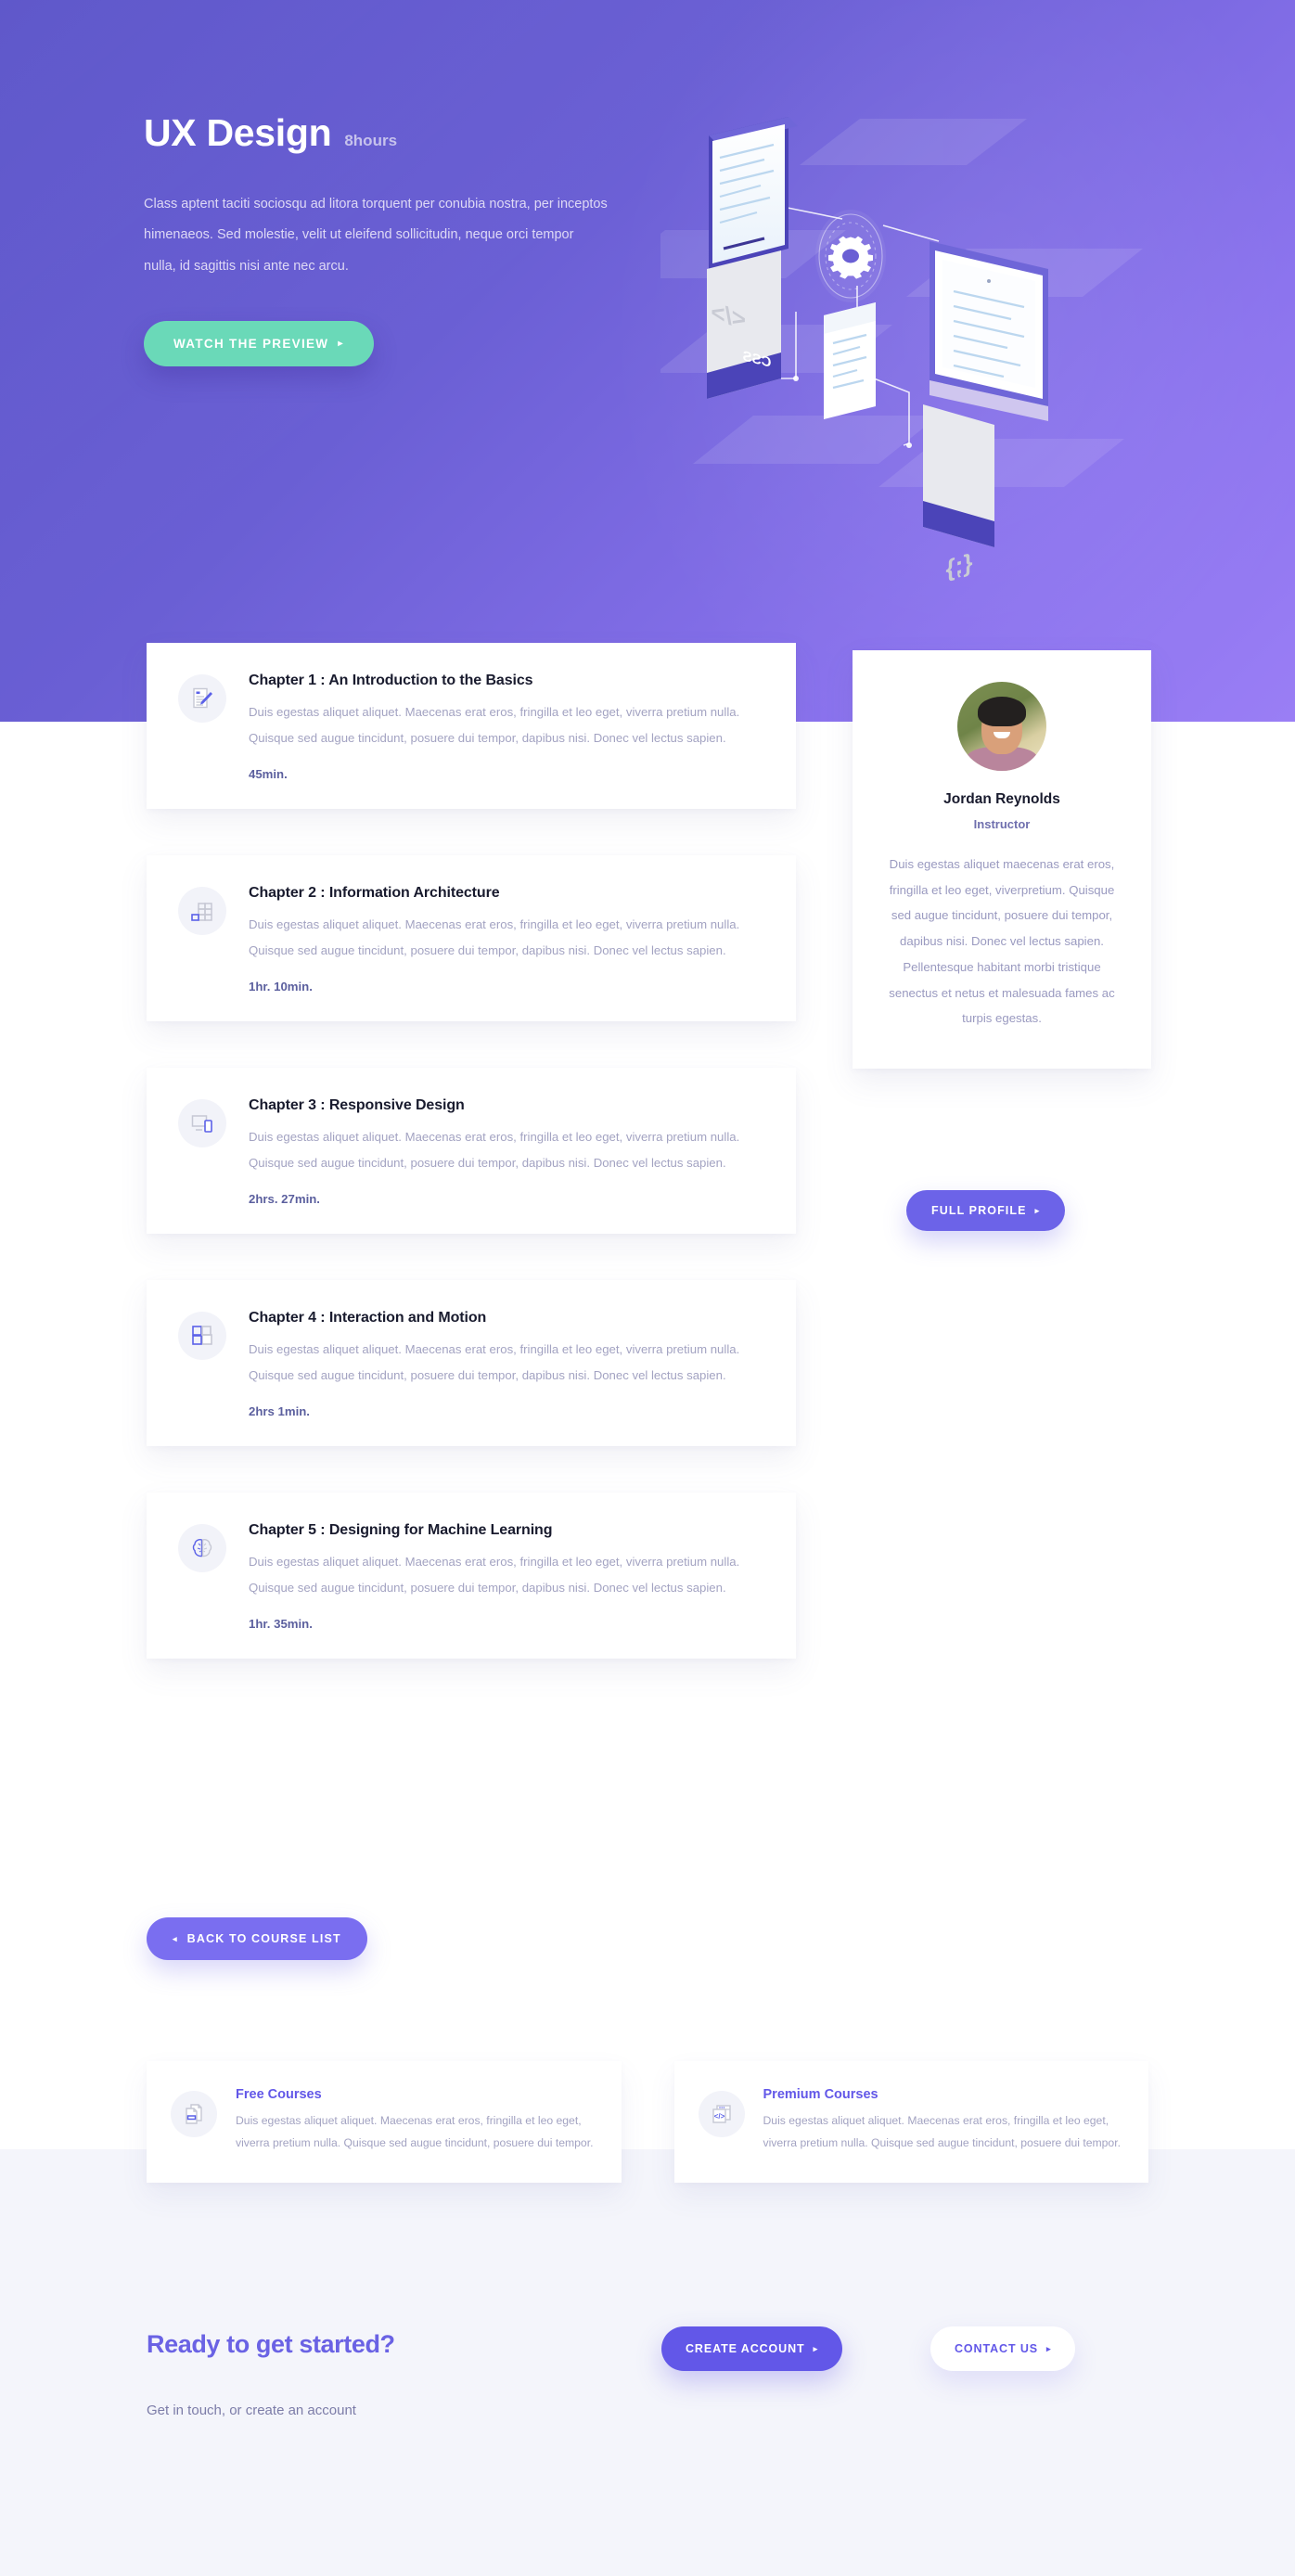  Describe the element at coordinates (753, 193) in the screenshot. I see `illustration-tablet` at that location.